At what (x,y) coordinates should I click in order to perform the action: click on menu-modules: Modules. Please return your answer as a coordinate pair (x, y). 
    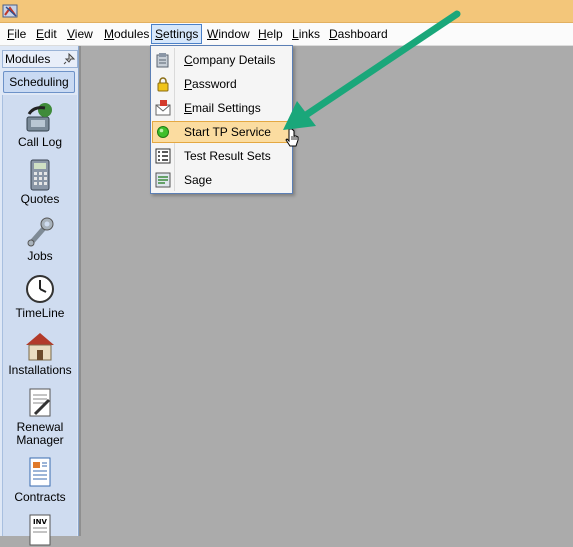
    Looking at the image, I should click on (126, 34).